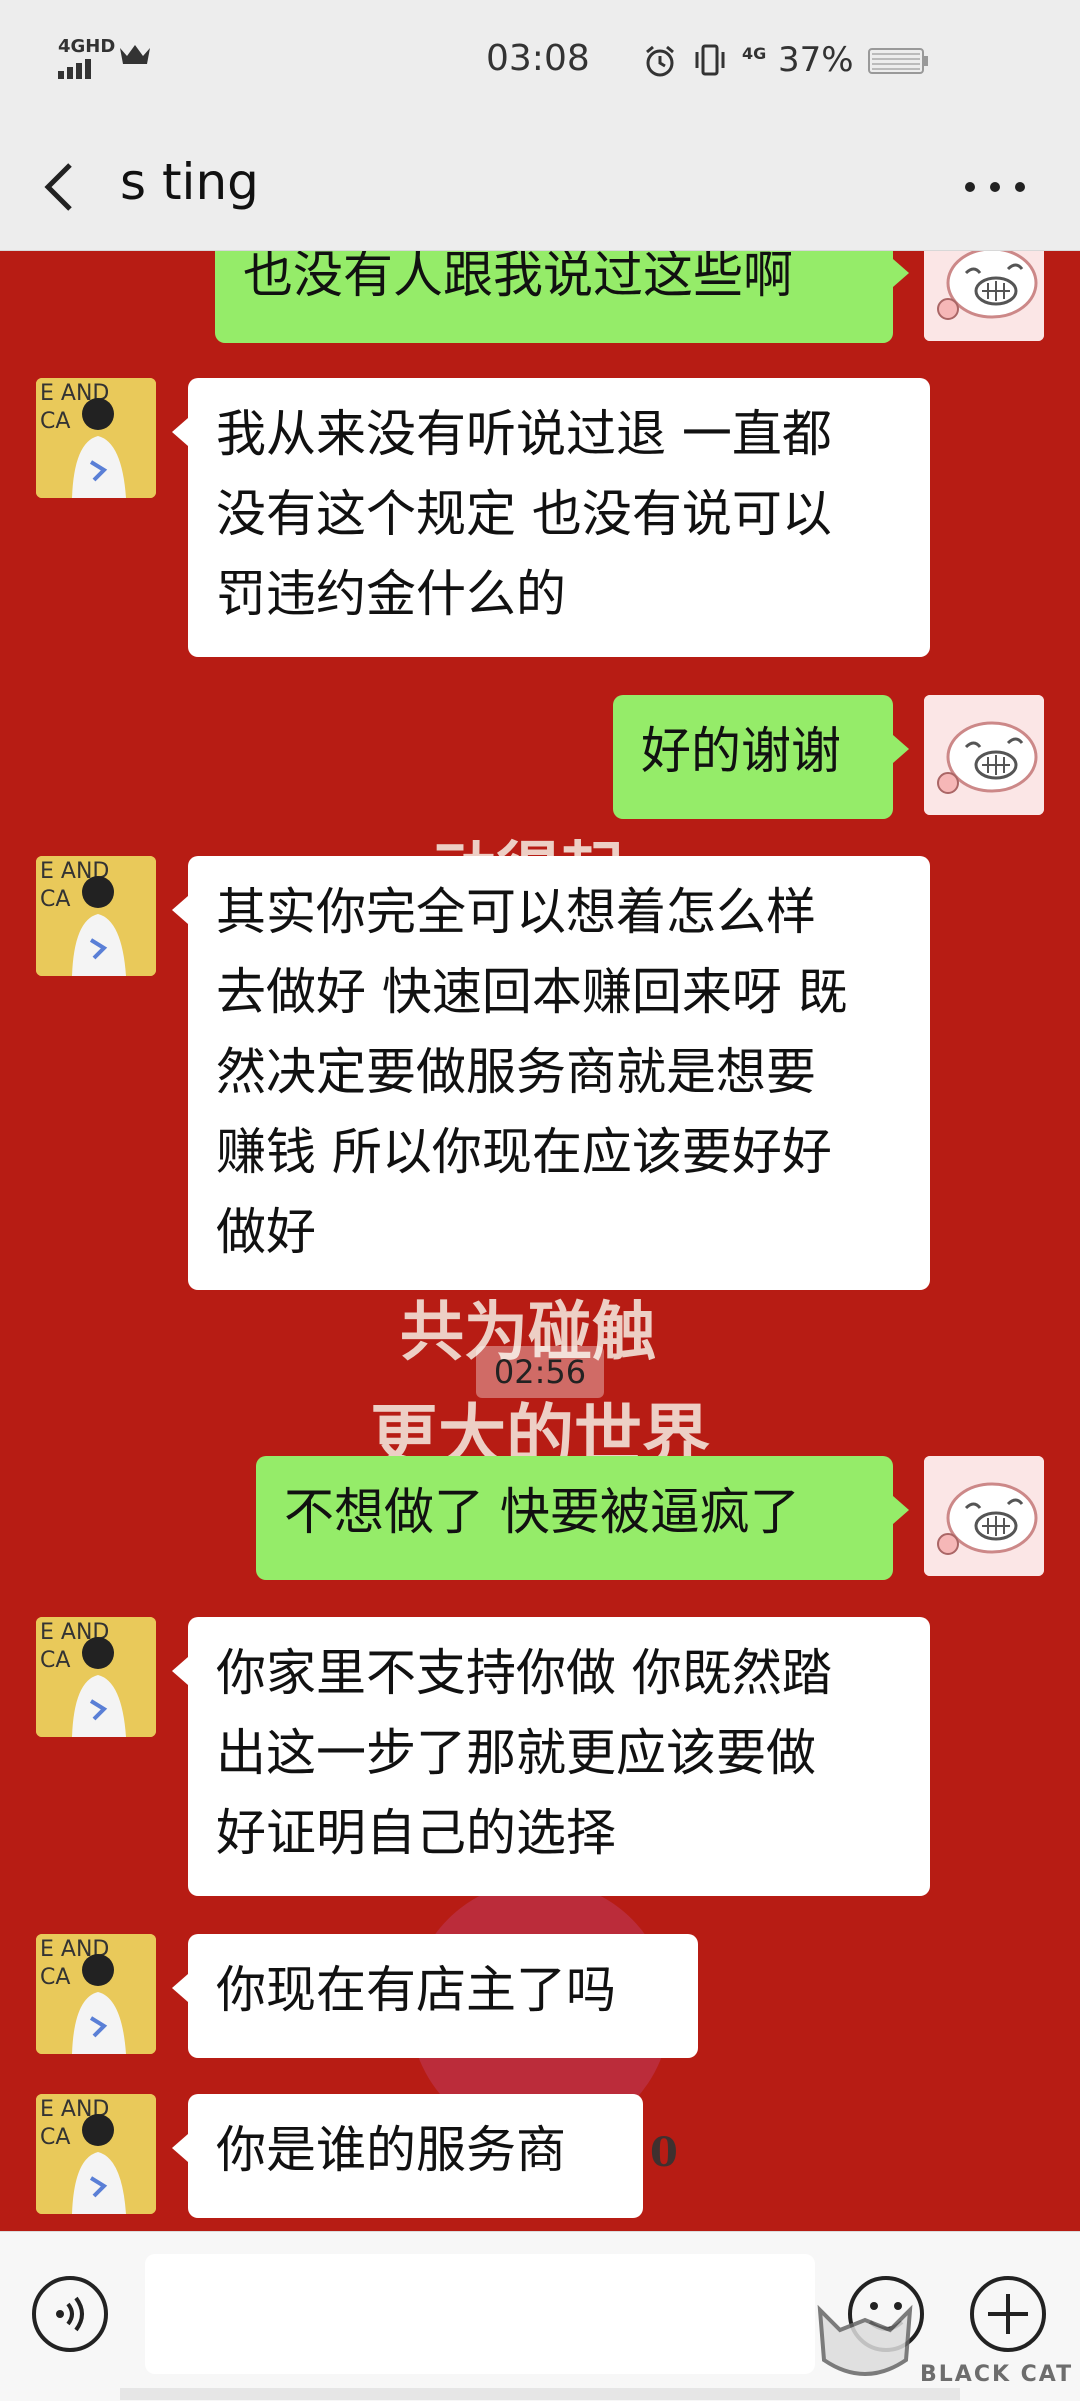 The width and height of the screenshot is (1080, 2401). I want to click on voice-icon, so click(70, 2314).